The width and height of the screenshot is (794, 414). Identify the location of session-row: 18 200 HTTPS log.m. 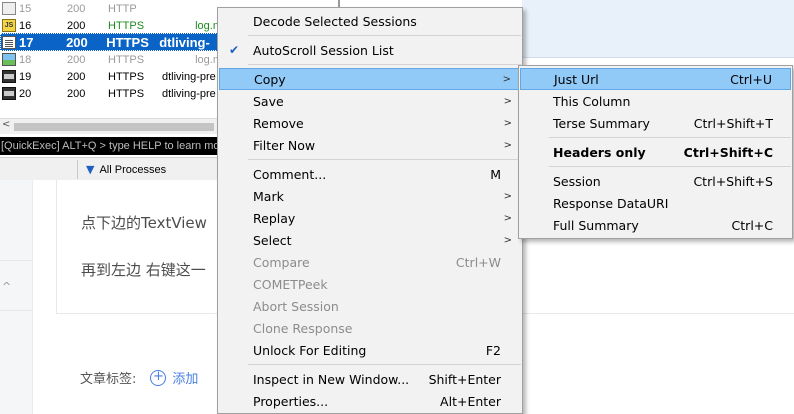
(111, 59).